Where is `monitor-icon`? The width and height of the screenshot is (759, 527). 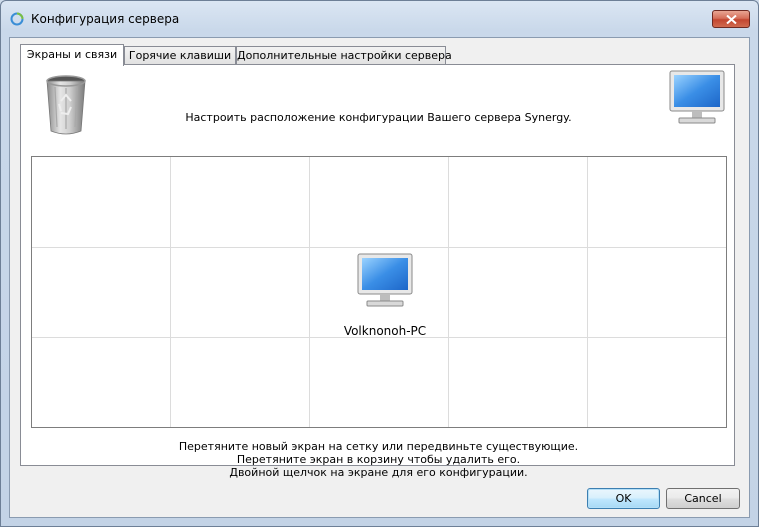 monitor-icon is located at coordinates (385, 280).